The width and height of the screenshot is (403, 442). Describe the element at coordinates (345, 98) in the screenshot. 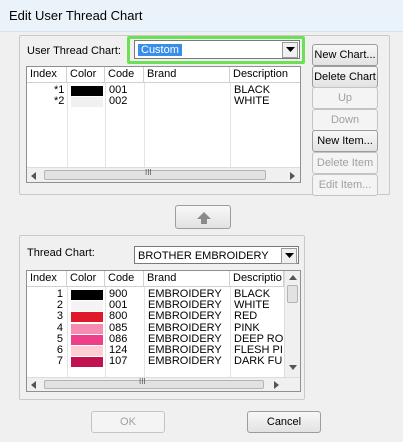

I see `up-button: Up` at that location.